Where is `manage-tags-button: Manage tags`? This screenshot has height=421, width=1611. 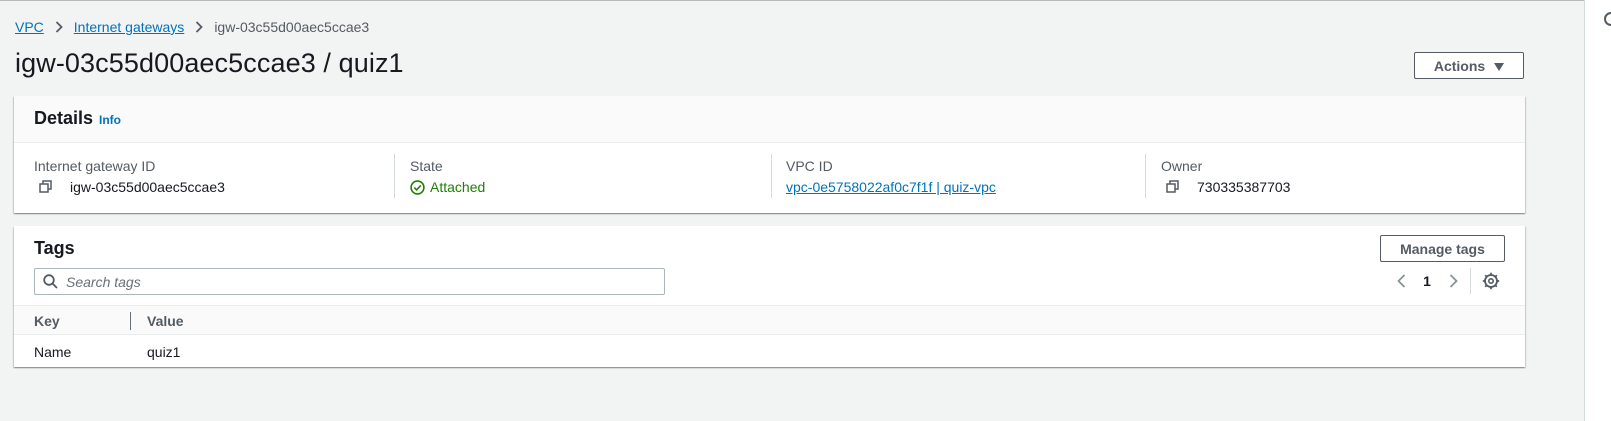
manage-tags-button: Manage tags is located at coordinates (1442, 248).